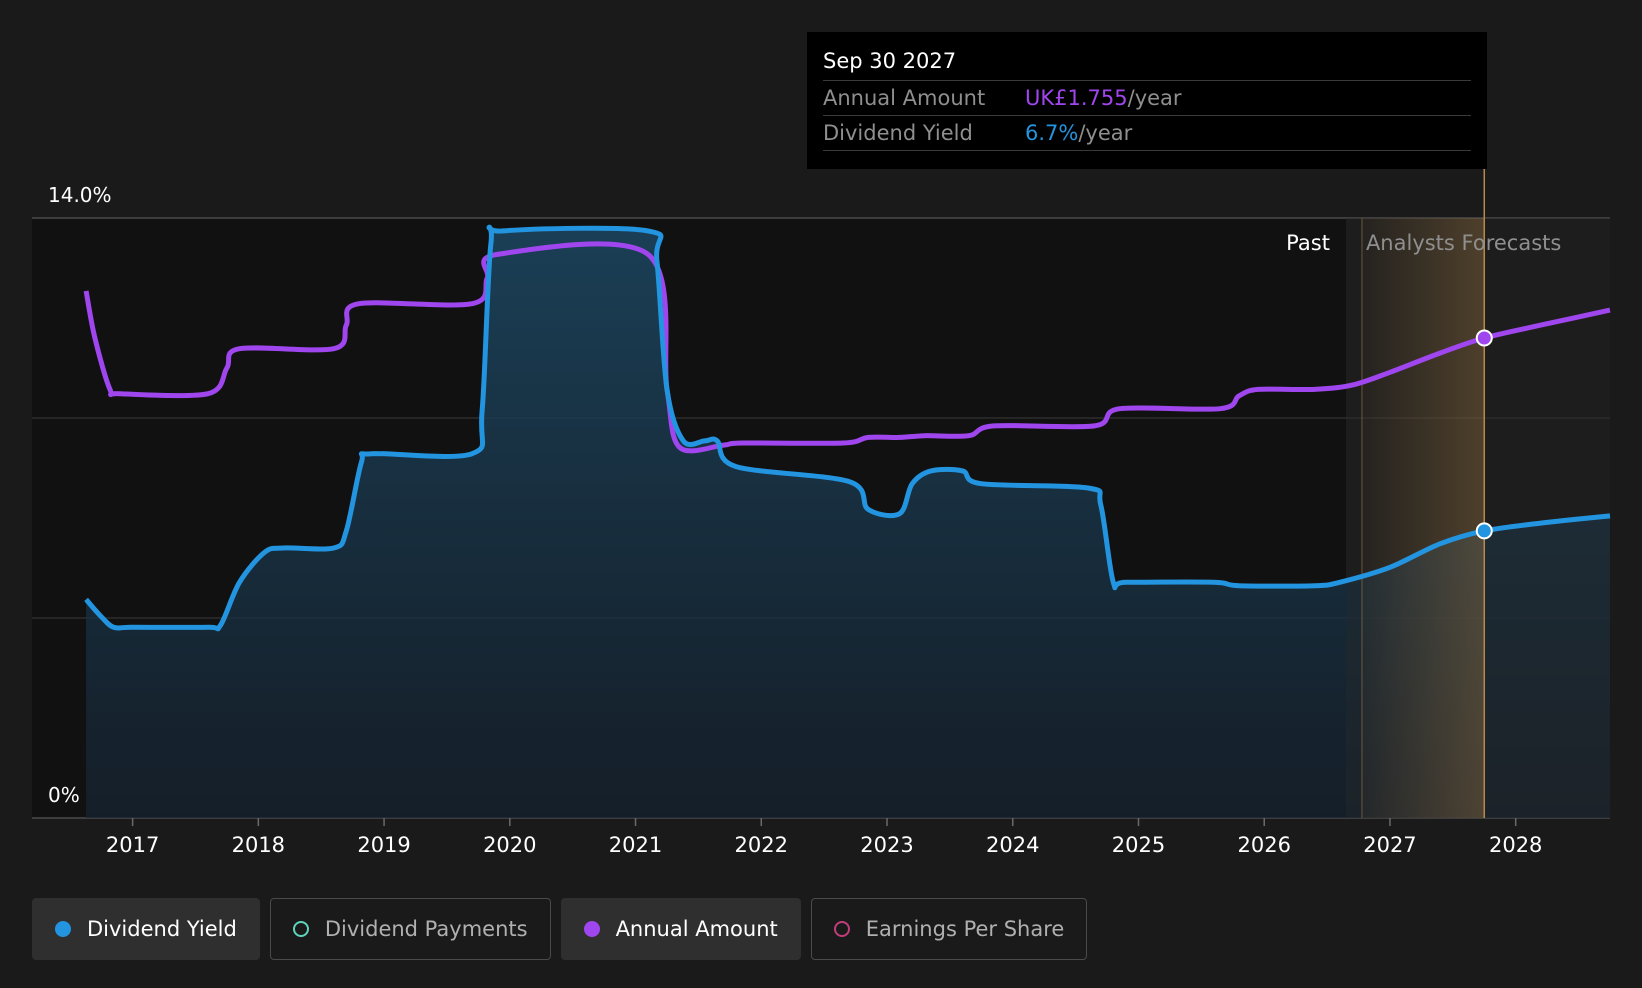 This screenshot has width=1642, height=988. What do you see at coordinates (132, 845) in the screenshot?
I see `x-tick-label: 2017` at bounding box center [132, 845].